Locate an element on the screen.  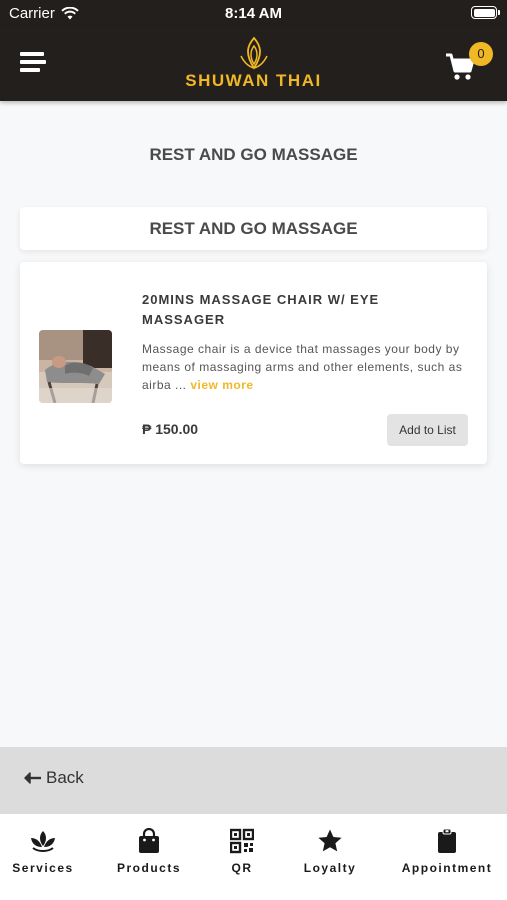
cart-button: 0 is located at coordinates (469, 63).